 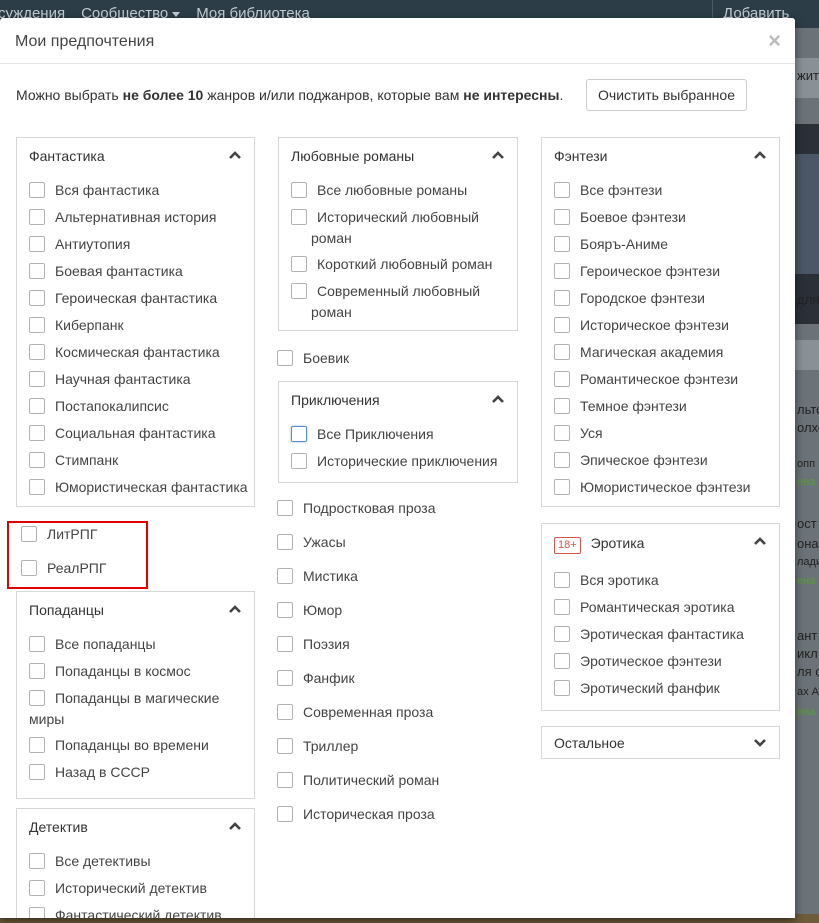 I want to click on genre-item: Вся фантастика, so click(x=94, y=190).